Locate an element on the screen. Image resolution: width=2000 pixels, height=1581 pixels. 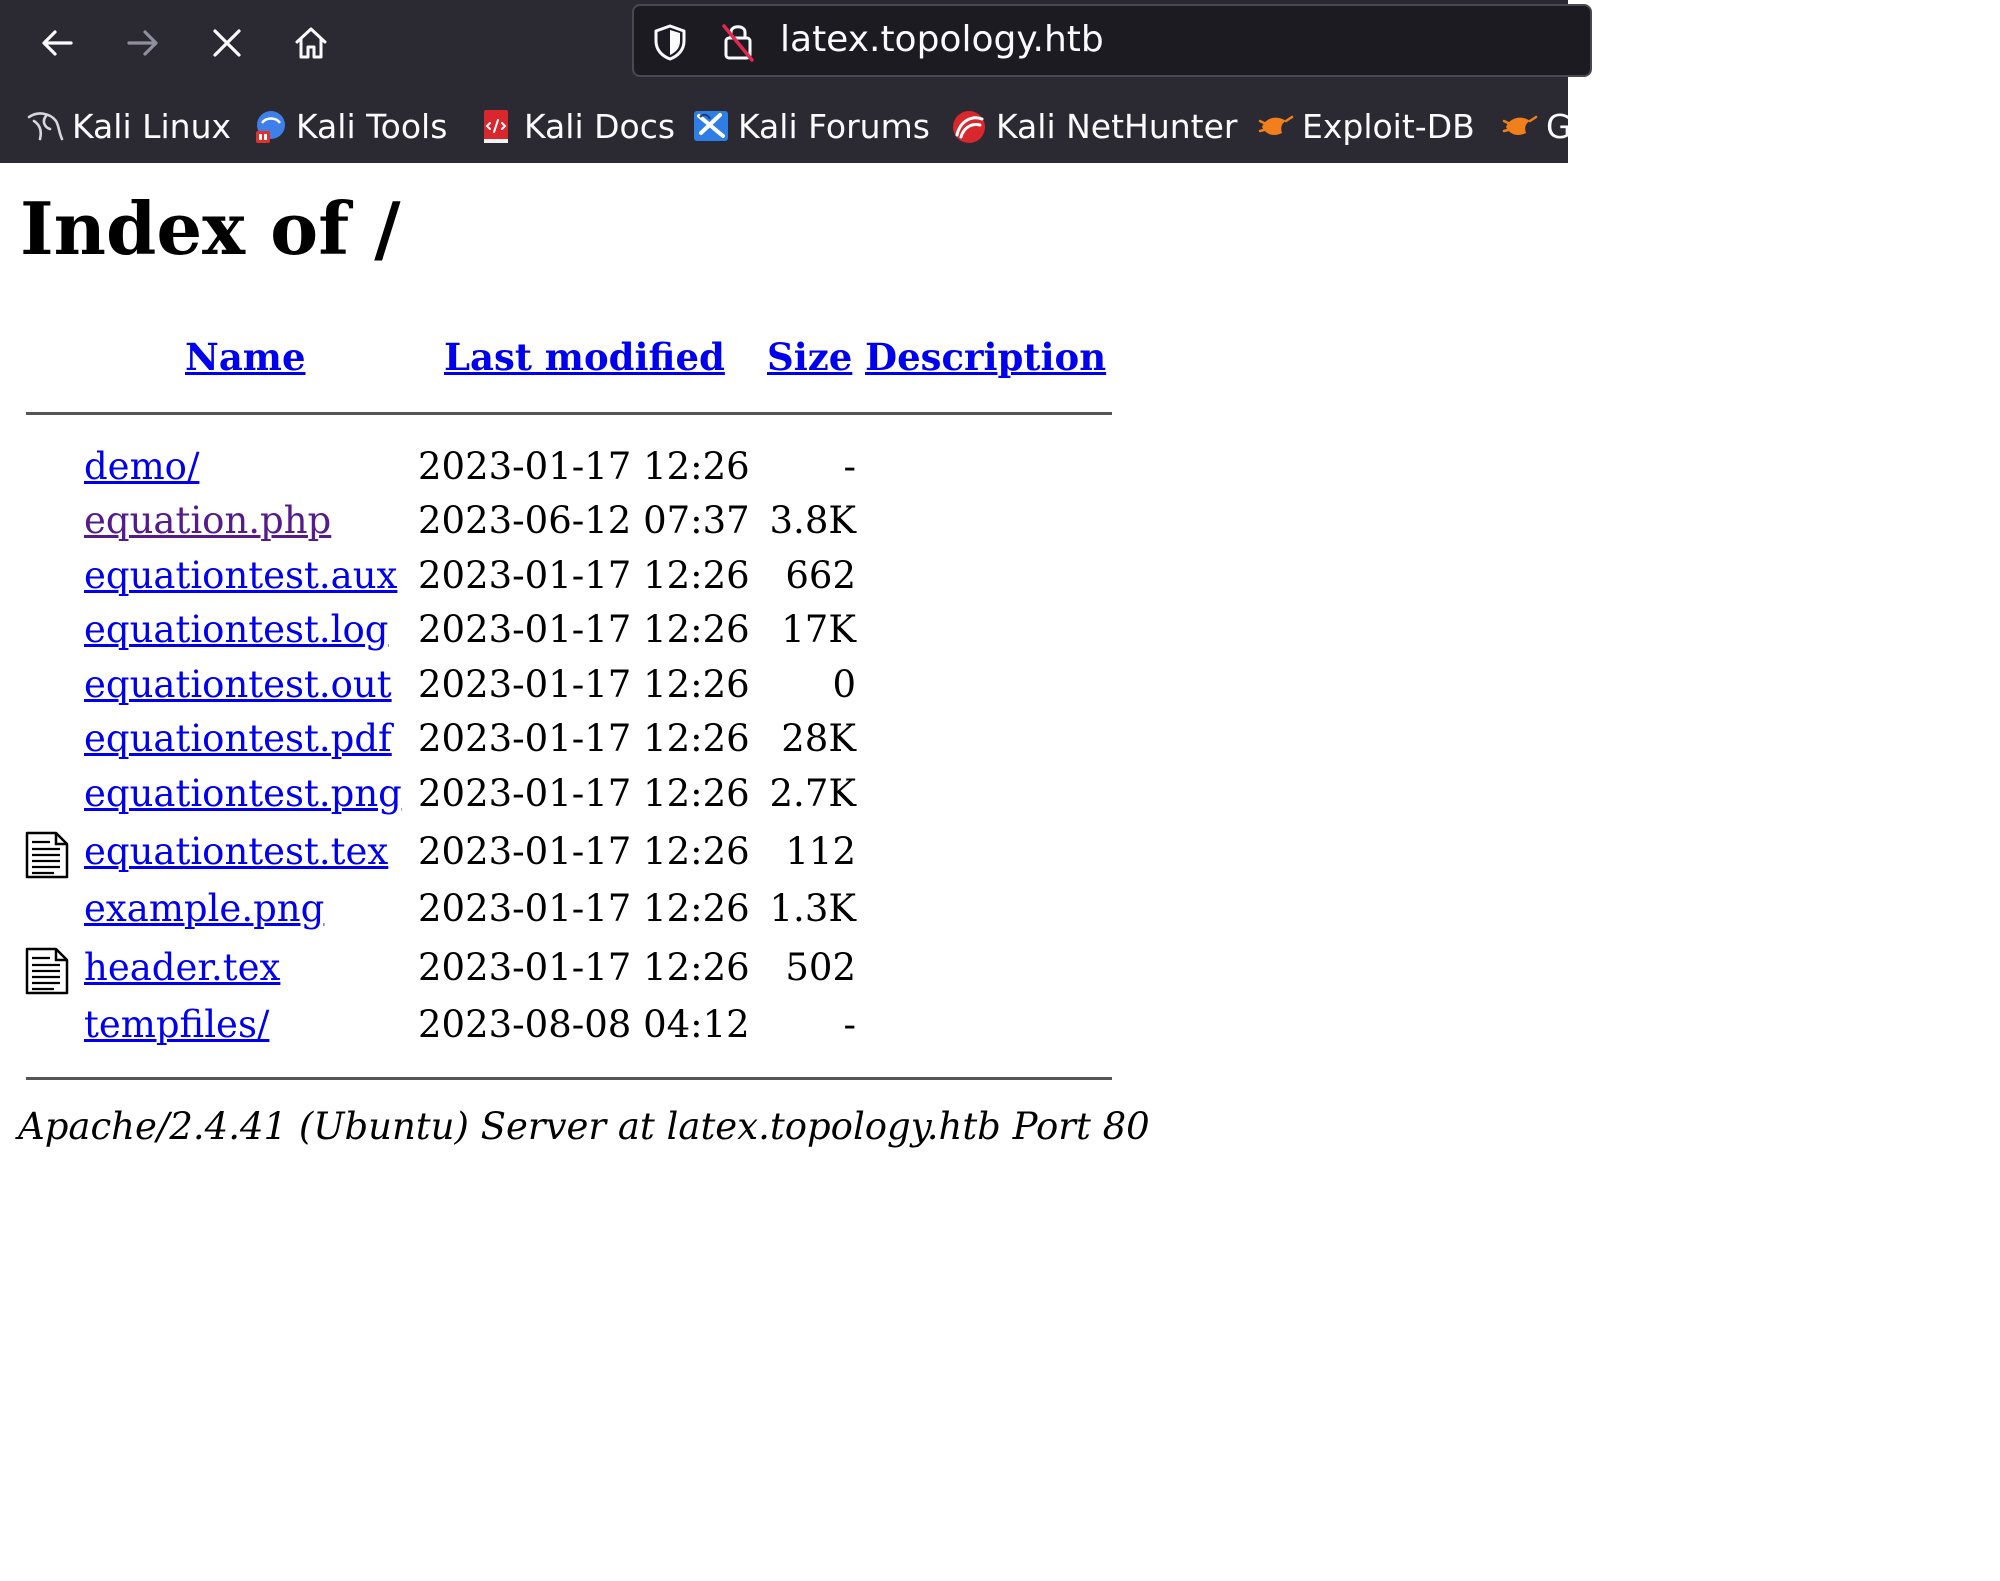
kali-forums-icon is located at coordinates (711, 126).